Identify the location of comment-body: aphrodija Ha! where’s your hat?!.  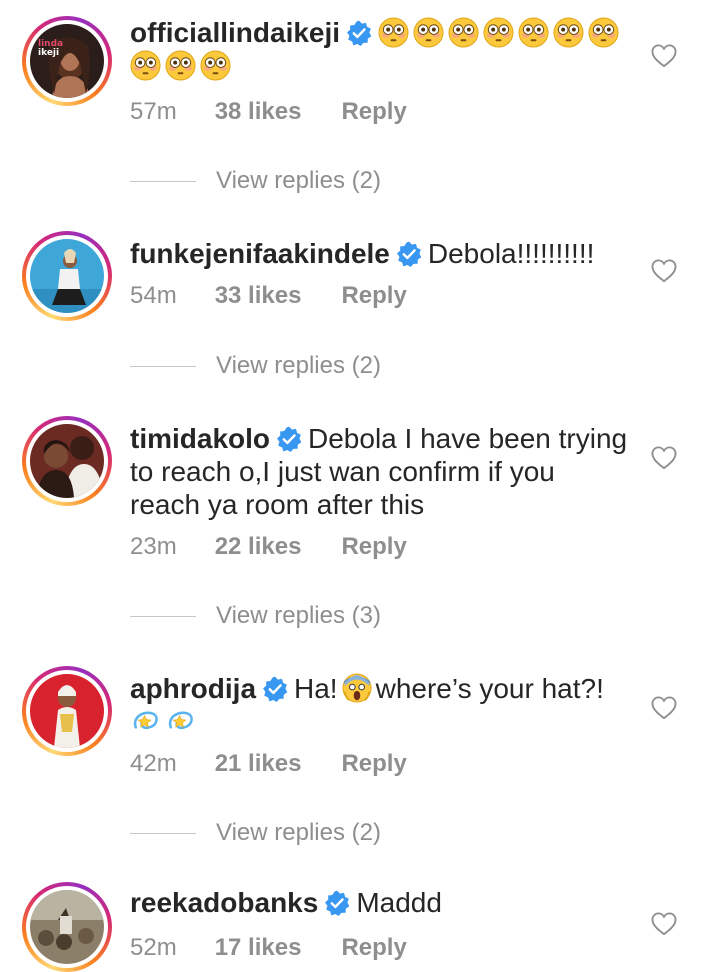
(380, 702).